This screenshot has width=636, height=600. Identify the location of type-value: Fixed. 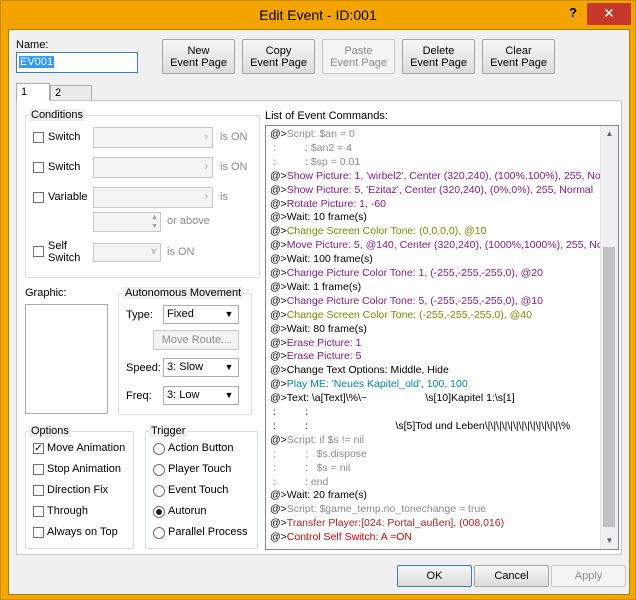
(180, 314).